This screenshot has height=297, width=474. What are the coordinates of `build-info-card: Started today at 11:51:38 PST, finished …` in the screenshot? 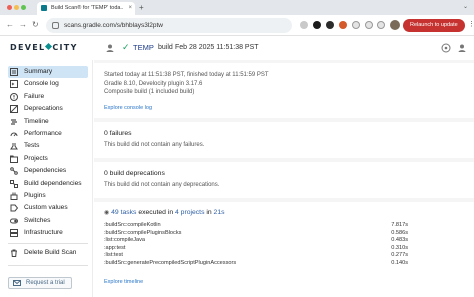 It's located at (284, 90).